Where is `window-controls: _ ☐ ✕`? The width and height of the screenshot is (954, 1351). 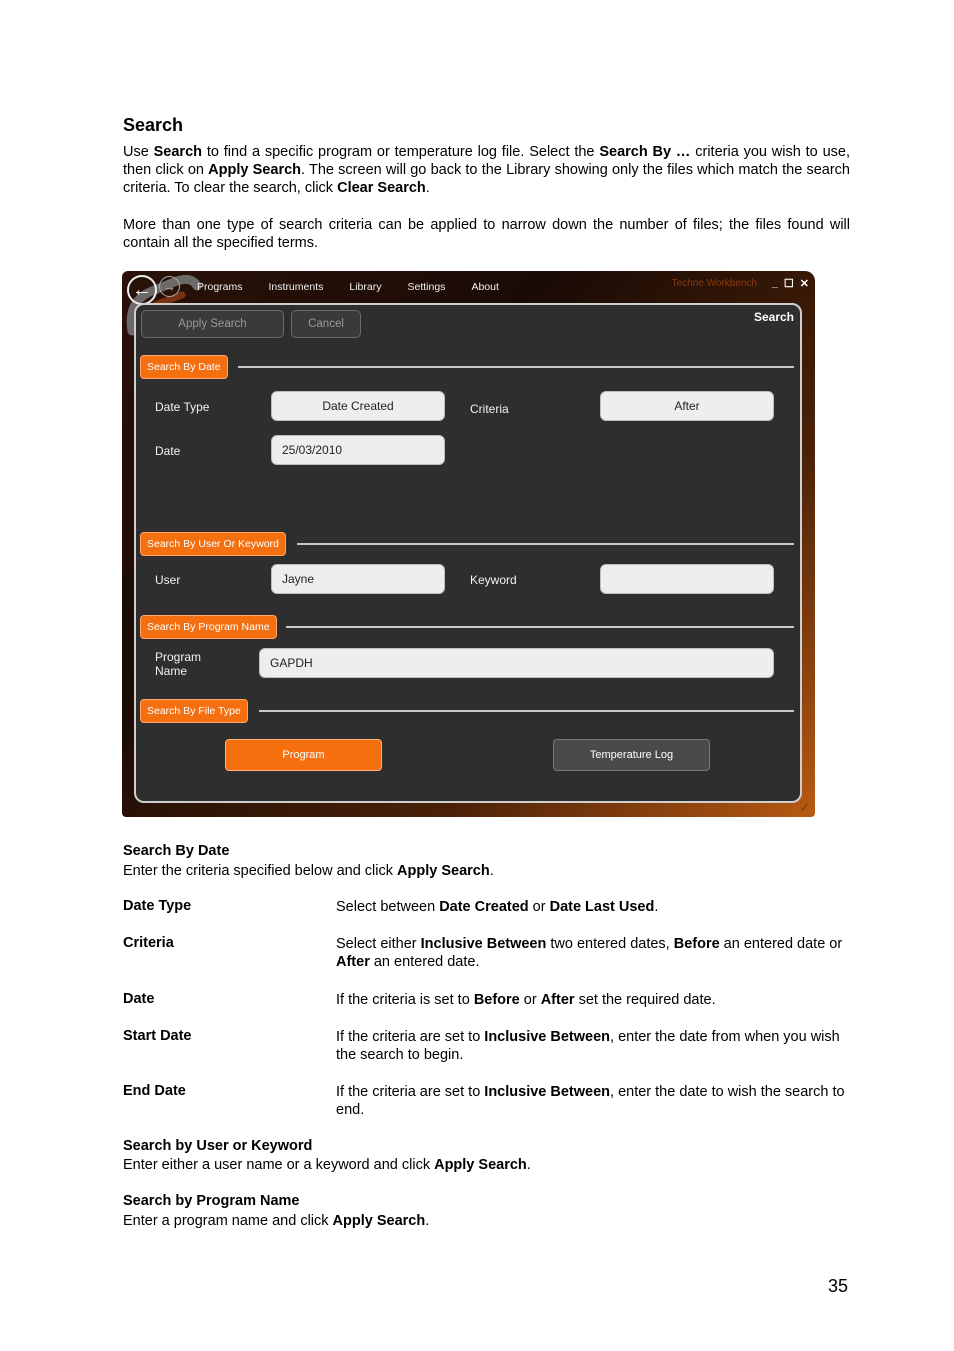
window-controls: _ ☐ ✕ is located at coordinates (790, 283).